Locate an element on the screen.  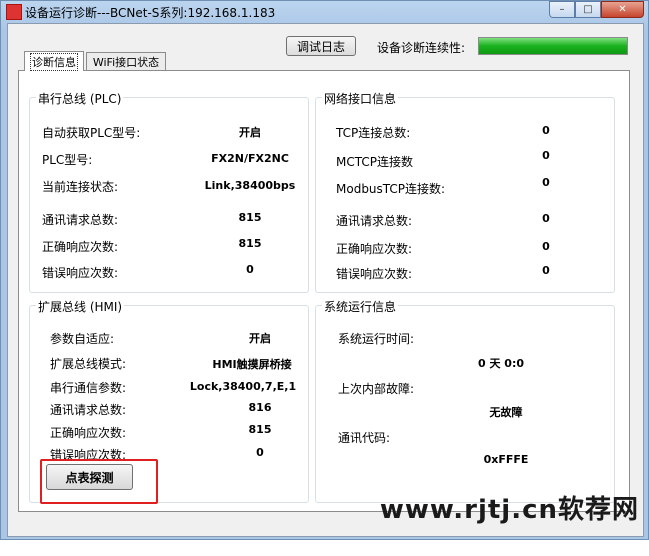
ext-bus-title: 扩展总线 (HMI) is located at coordinates (80, 306).